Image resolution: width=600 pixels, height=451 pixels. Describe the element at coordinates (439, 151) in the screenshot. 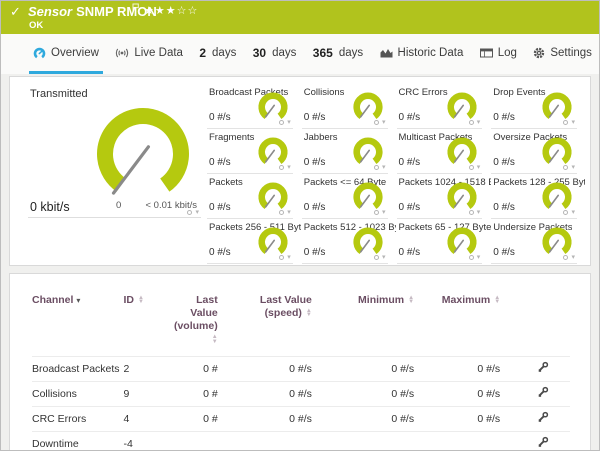

I see `channel-gauge: Multicast Packets 0 #/s ▾` at that location.